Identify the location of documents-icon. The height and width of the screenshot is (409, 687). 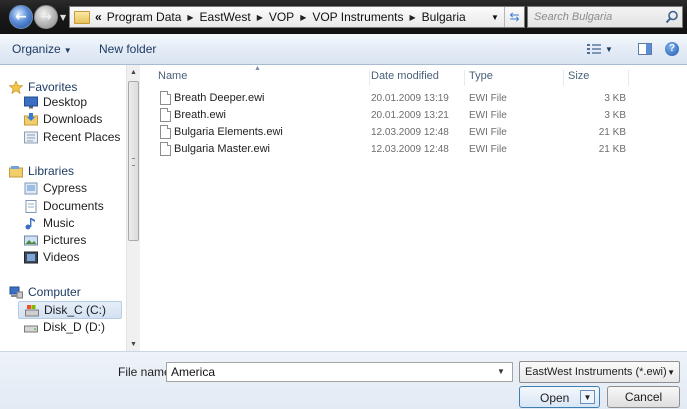
(31, 206).